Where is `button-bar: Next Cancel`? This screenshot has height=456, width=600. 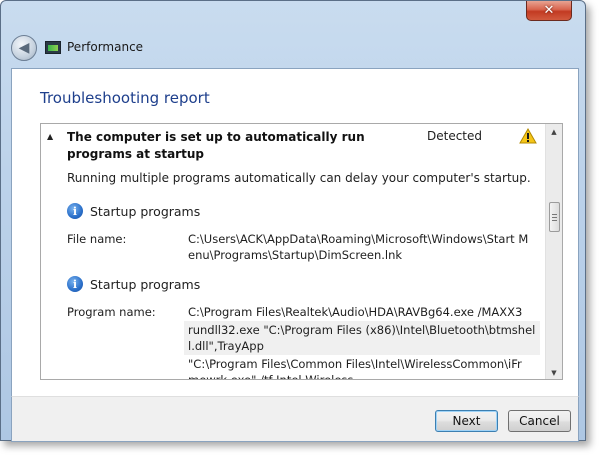 button-bar: Next Cancel is located at coordinates (295, 419).